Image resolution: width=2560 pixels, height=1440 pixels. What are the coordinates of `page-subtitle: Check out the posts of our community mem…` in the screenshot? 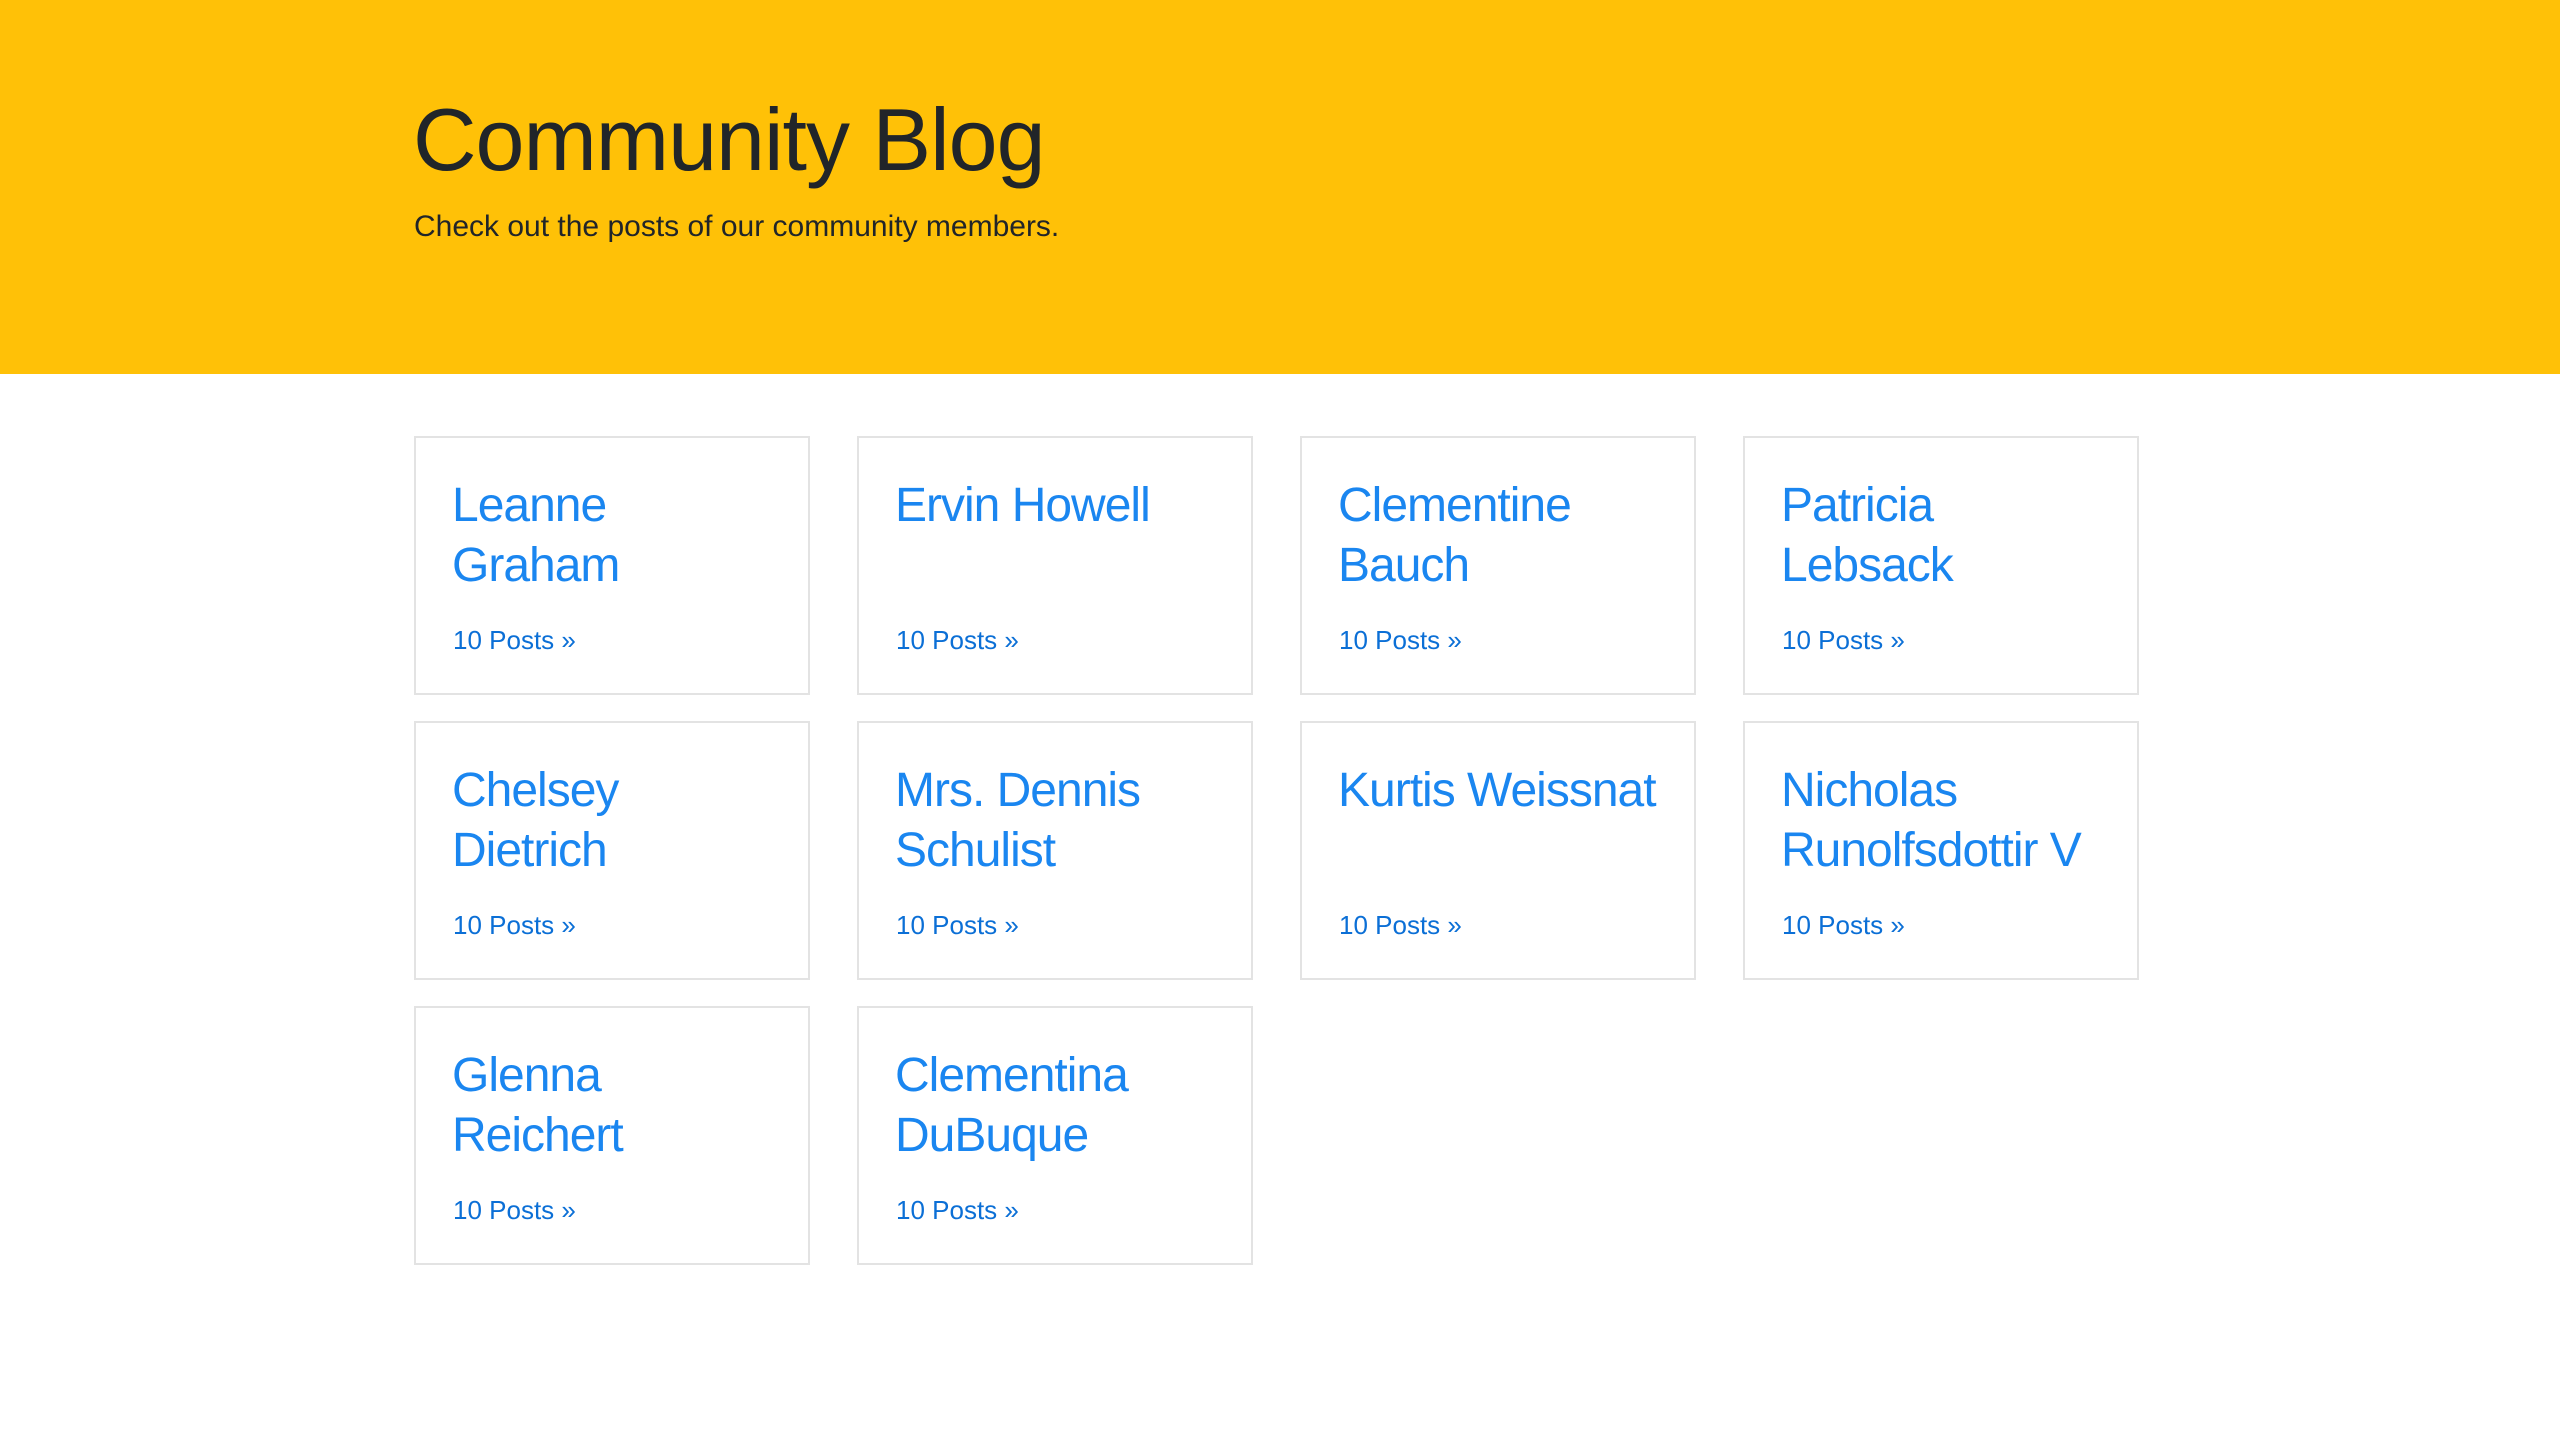 It's located at (737, 226).